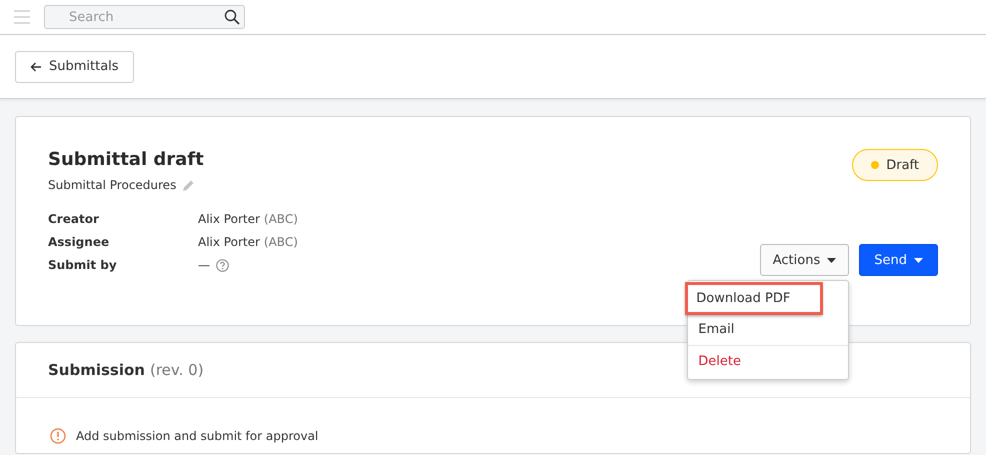 Image resolution: width=986 pixels, height=455 pixels. I want to click on revision-text: (rev. 0), so click(177, 370).